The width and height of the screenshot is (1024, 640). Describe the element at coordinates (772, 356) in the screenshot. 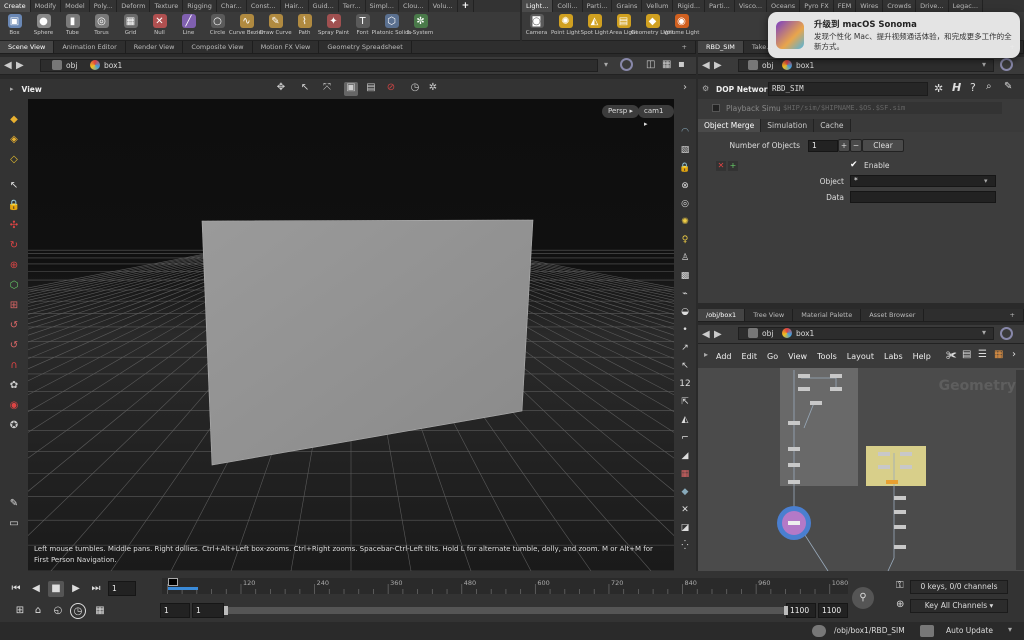

I see `net-menu-go: Go` at that location.